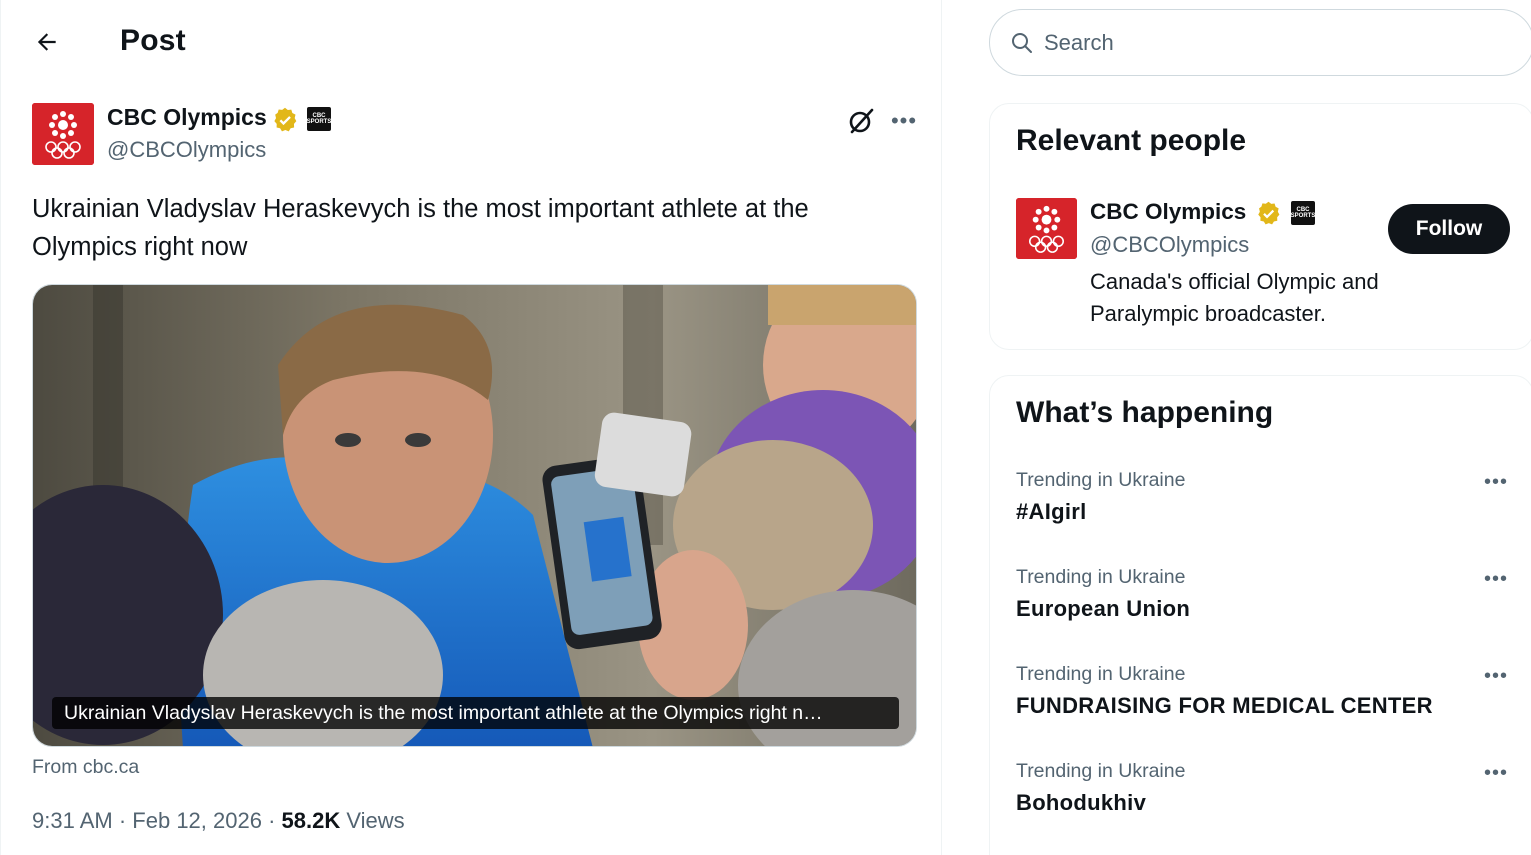 This screenshot has width=1531, height=855. What do you see at coordinates (1224, 705) in the screenshot?
I see `trend-name: FUNDRAISING FOR MEDICAL CENTER` at bounding box center [1224, 705].